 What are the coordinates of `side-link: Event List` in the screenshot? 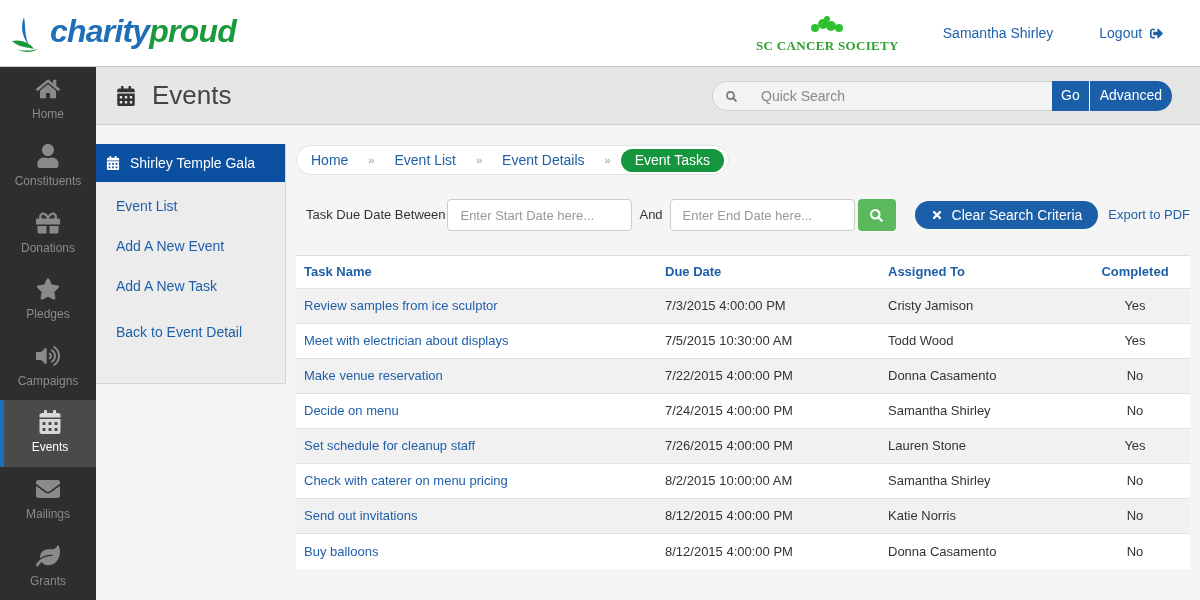 It's located at (200, 206).